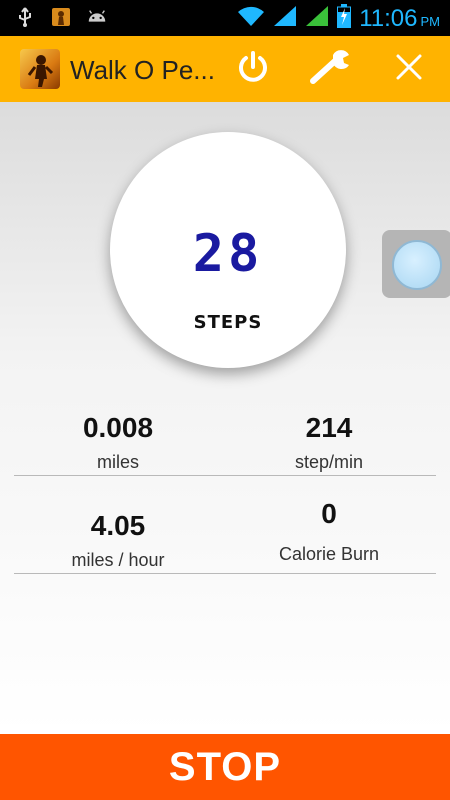  I want to click on close-button, so click(409, 69).